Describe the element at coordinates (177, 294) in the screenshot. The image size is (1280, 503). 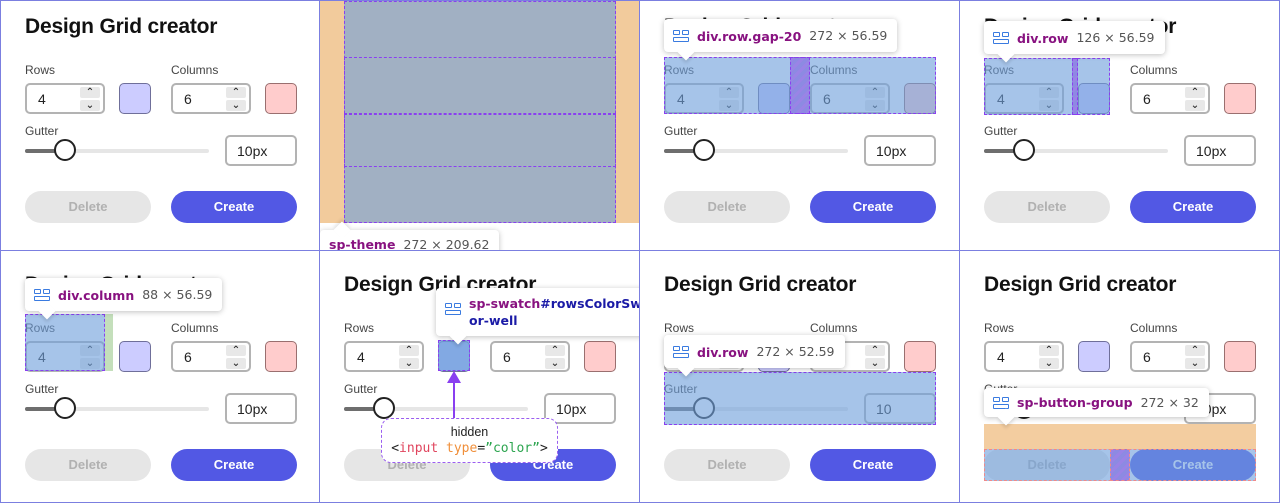
I see `tooltip-dims: 88 × 56.59` at that location.